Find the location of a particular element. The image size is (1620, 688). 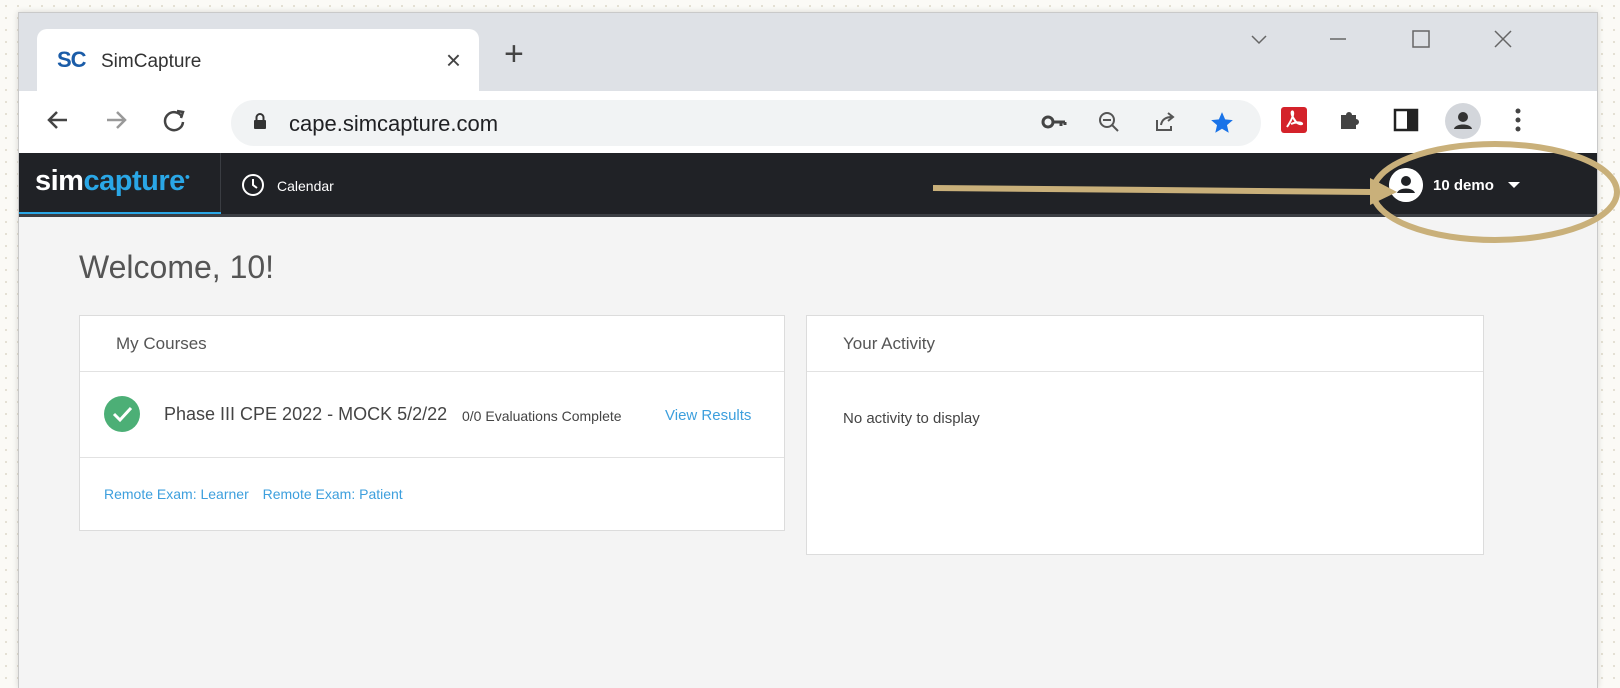

browser-toolbar: cape.simcapture.com is located at coordinates (808, 122).